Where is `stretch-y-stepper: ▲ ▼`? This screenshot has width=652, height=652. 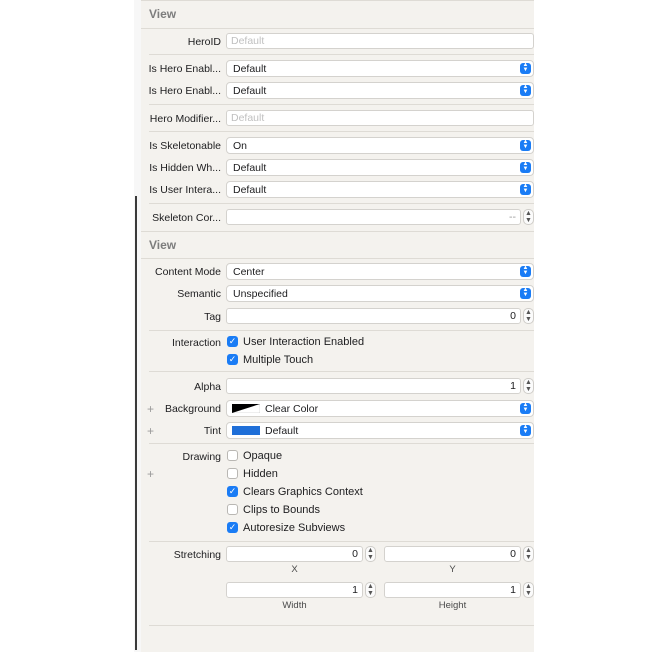 stretch-y-stepper: ▲ ▼ is located at coordinates (528, 554).